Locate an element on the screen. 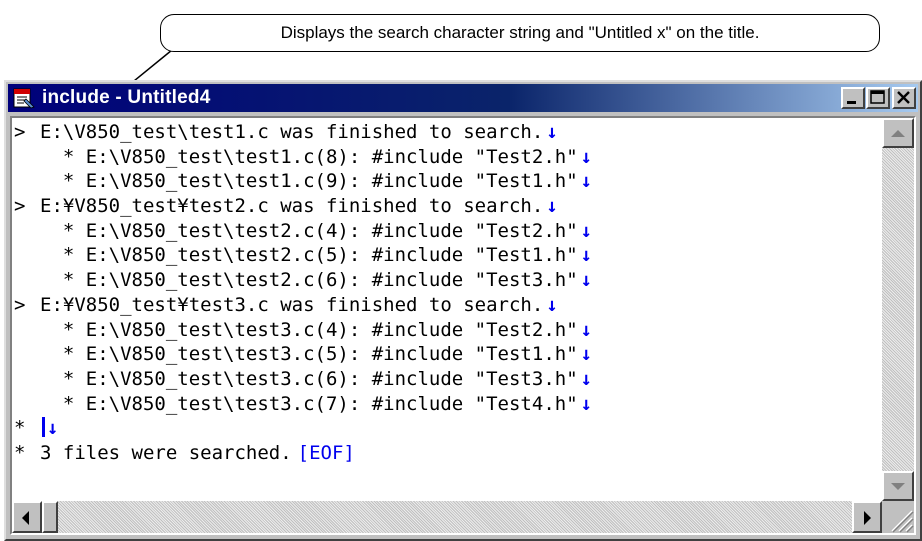  close-icon is located at coordinates (903, 97).